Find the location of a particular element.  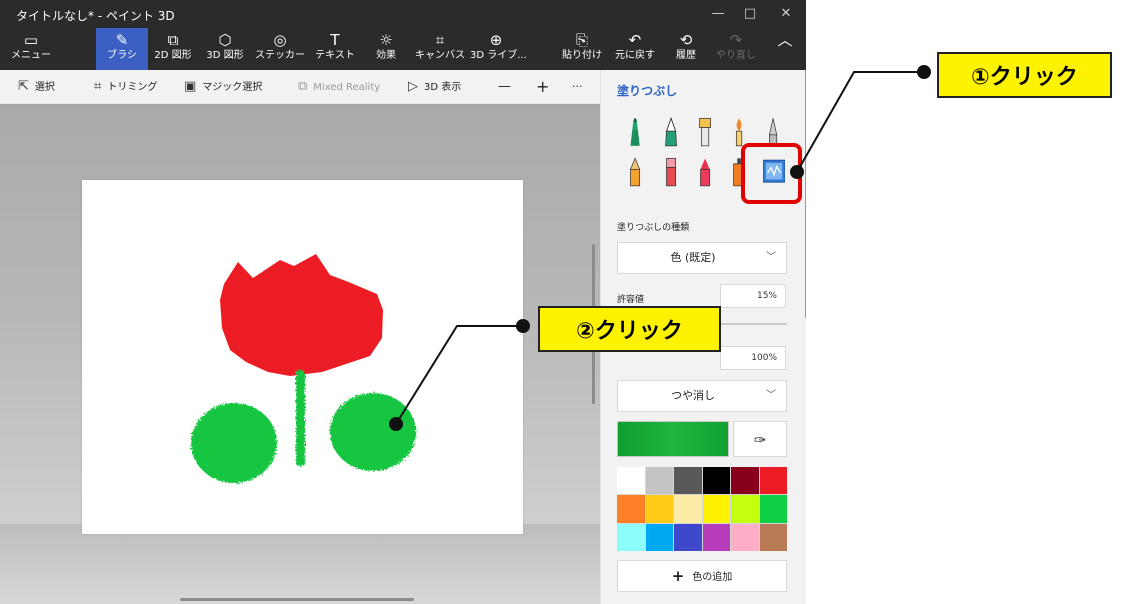

fill-type-value: 色 (既定) is located at coordinates (693, 257).